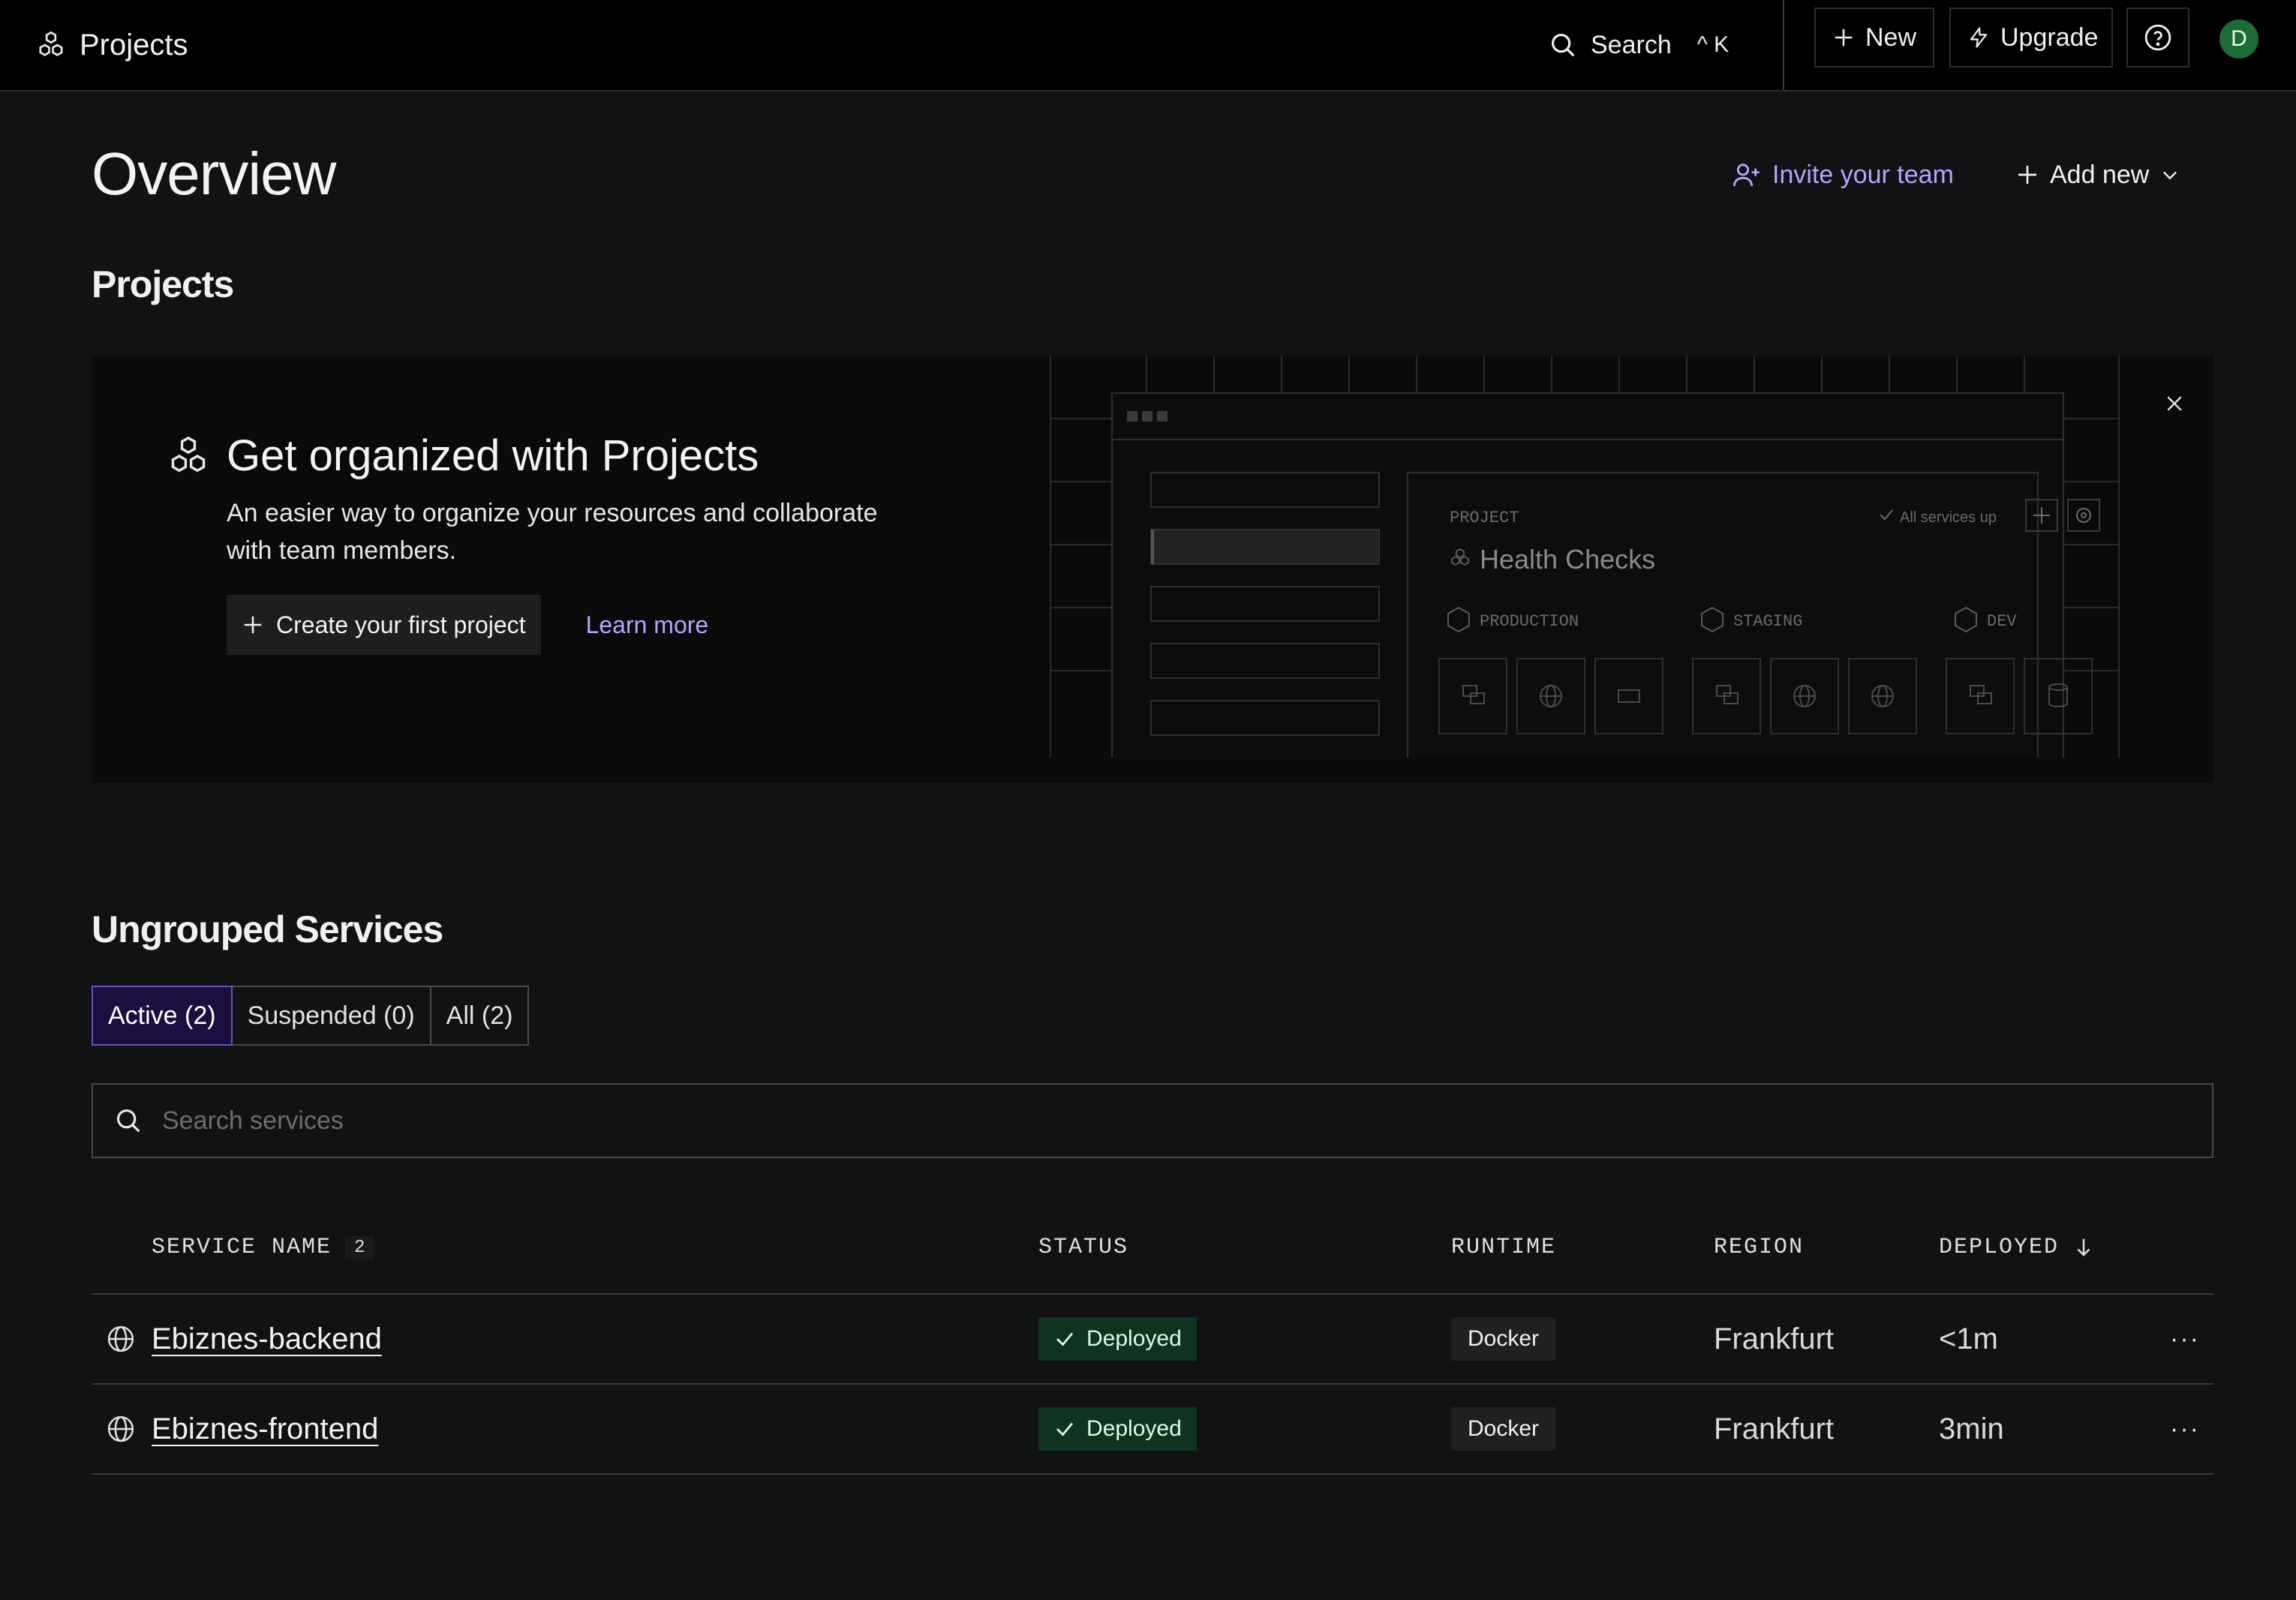  I want to click on help-button, so click(2157, 38).